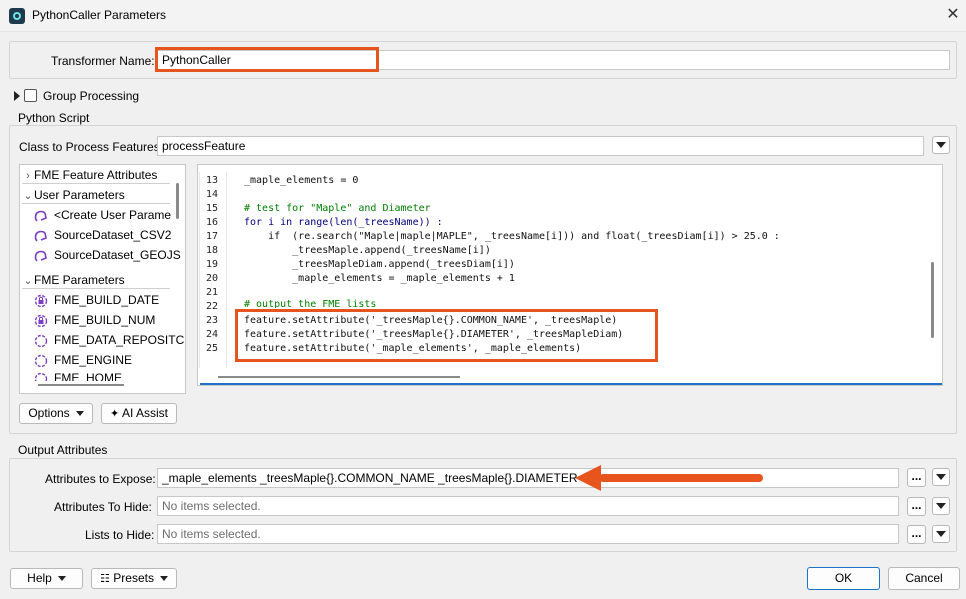  I want to click on tree-item-label: FME_BUILD_NUM, so click(105, 320).